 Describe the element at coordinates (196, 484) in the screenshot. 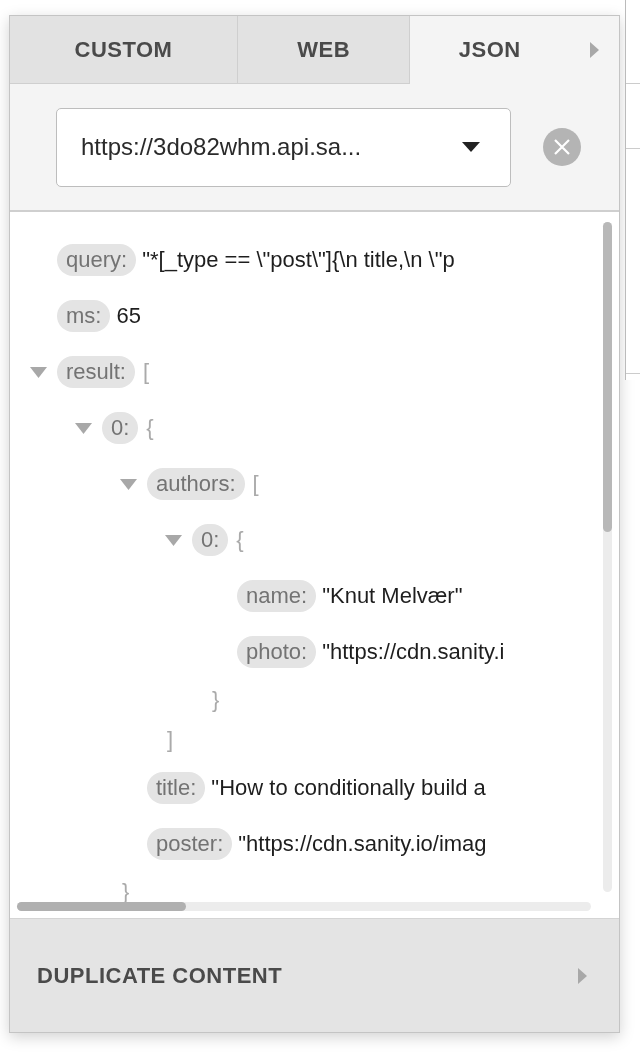

I see `json-key: authors:` at that location.